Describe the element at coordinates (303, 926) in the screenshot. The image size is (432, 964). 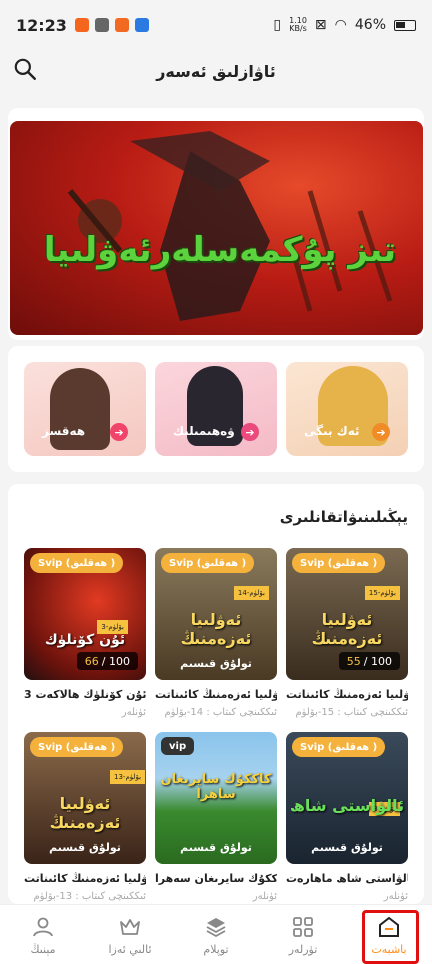
I see `grid-icon` at that location.